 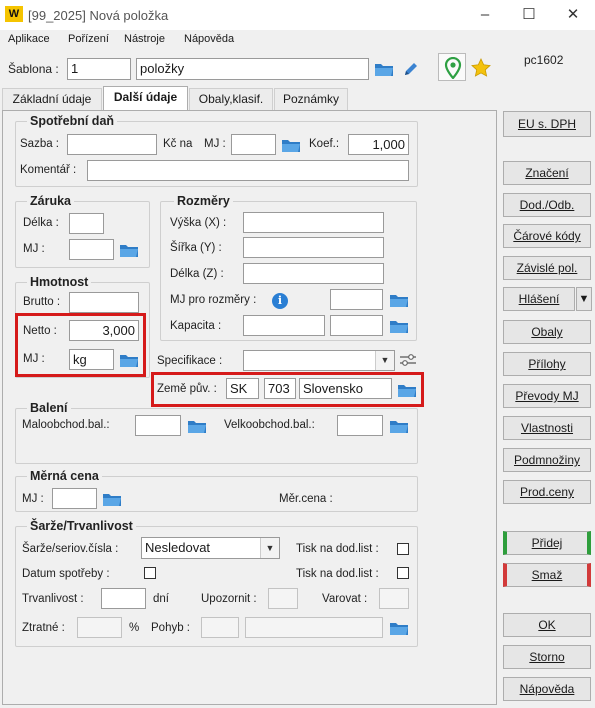 What do you see at coordinates (74, 498) in the screenshot?
I see `merna-mj-input` at bounding box center [74, 498].